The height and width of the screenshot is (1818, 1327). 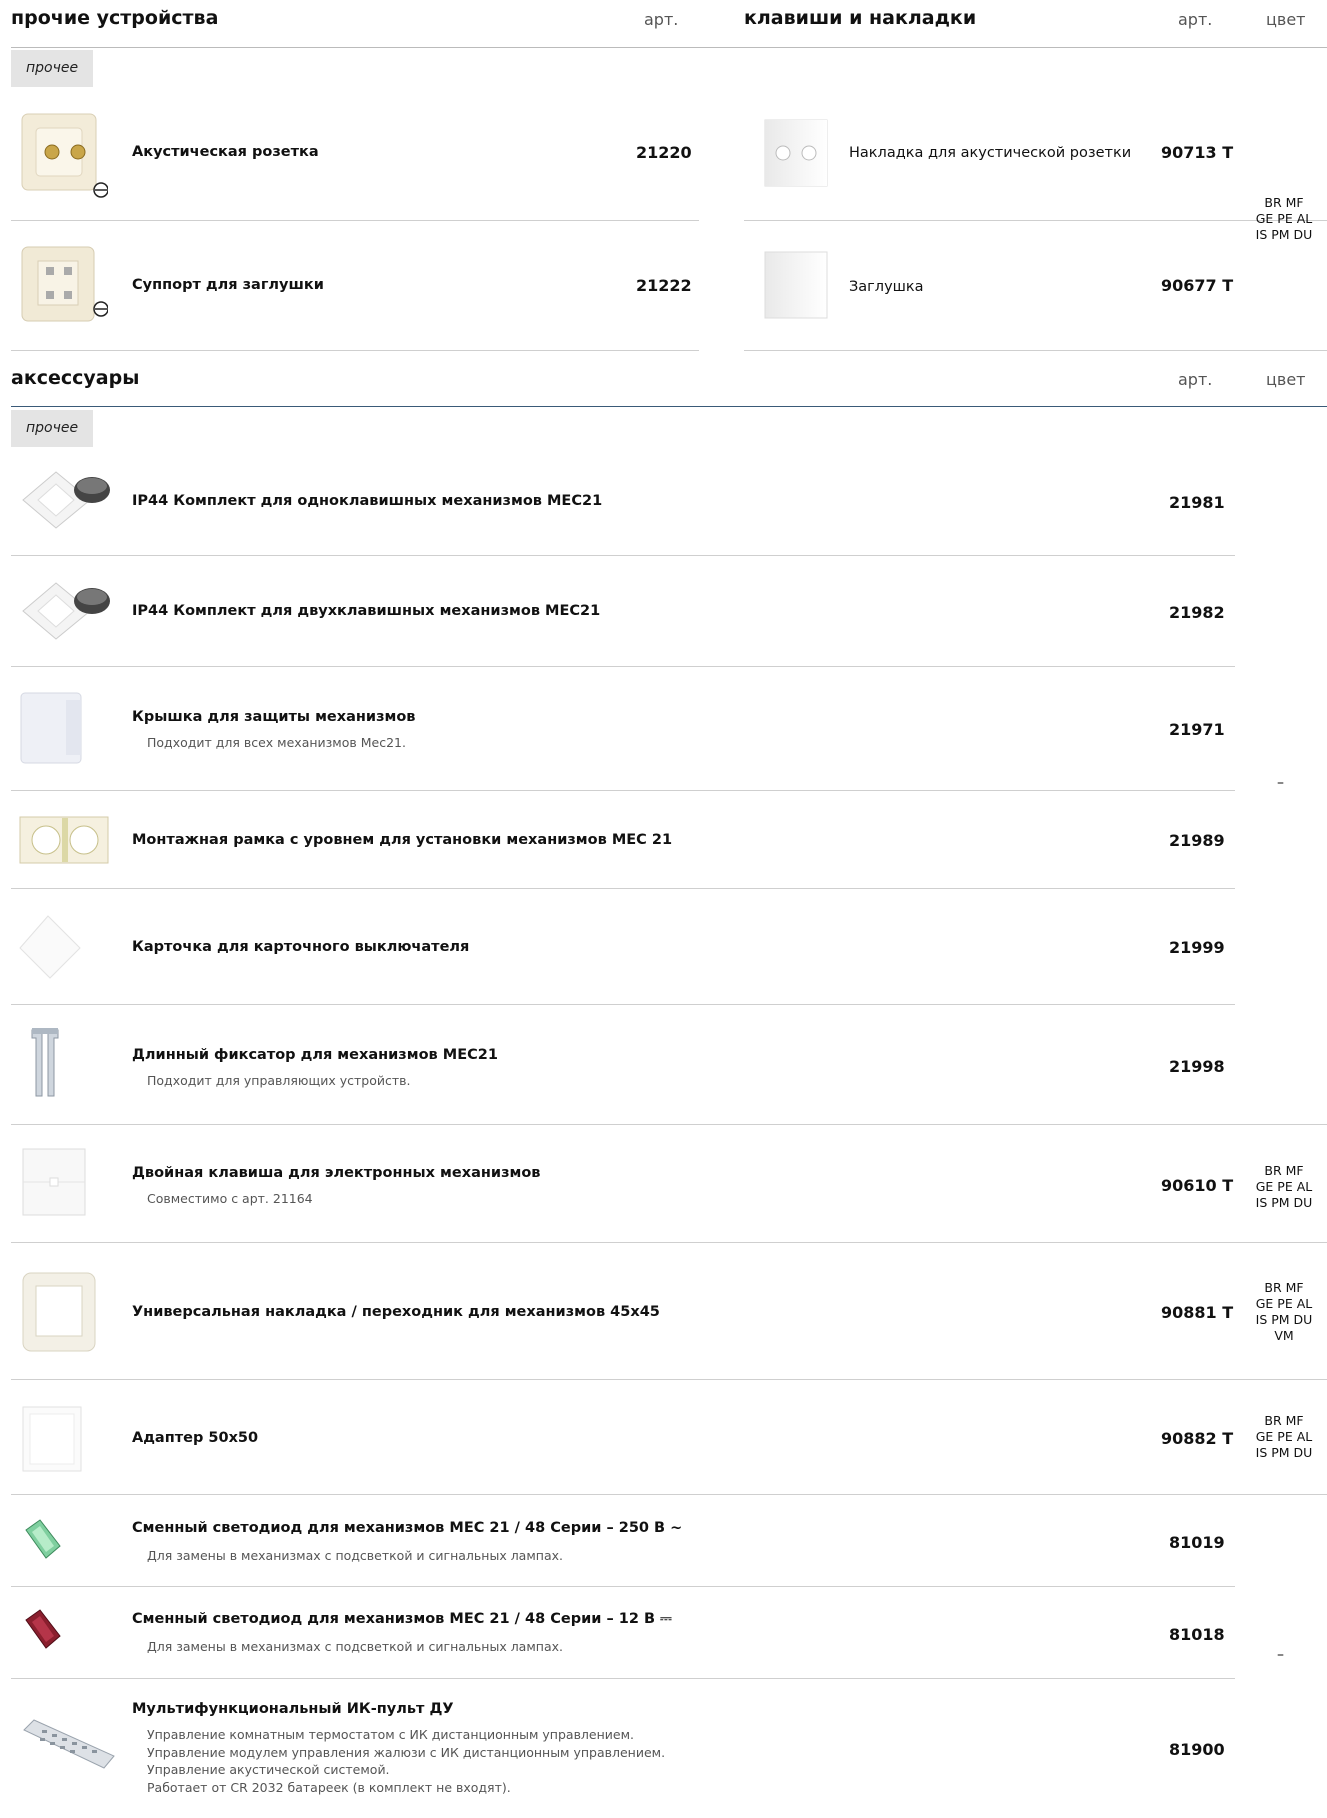 What do you see at coordinates (51, 728) in the screenshot?
I see `protective-cover-image` at bounding box center [51, 728].